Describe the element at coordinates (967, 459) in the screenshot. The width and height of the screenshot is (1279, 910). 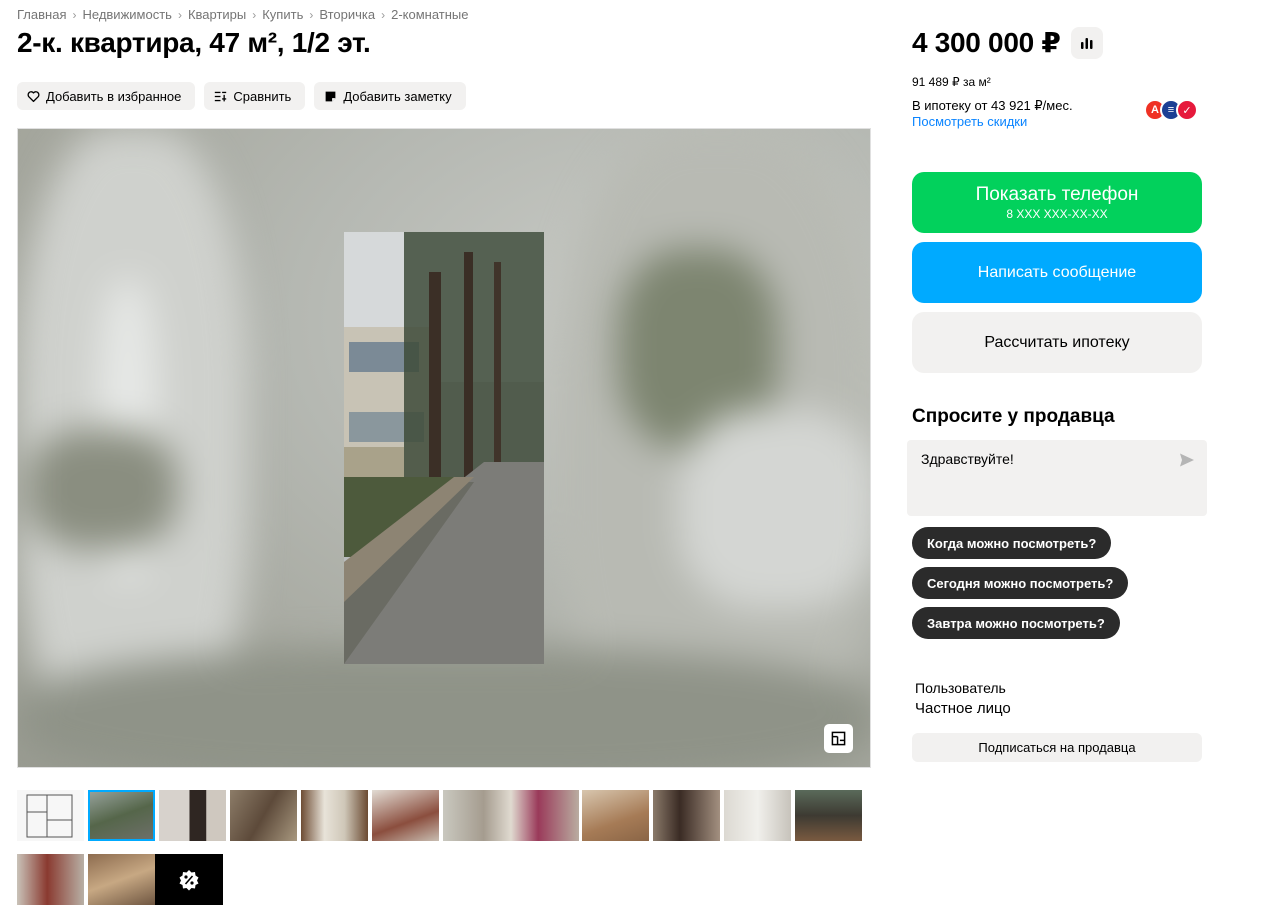
I see `seller-message-text: Здравствуйте!` at that location.